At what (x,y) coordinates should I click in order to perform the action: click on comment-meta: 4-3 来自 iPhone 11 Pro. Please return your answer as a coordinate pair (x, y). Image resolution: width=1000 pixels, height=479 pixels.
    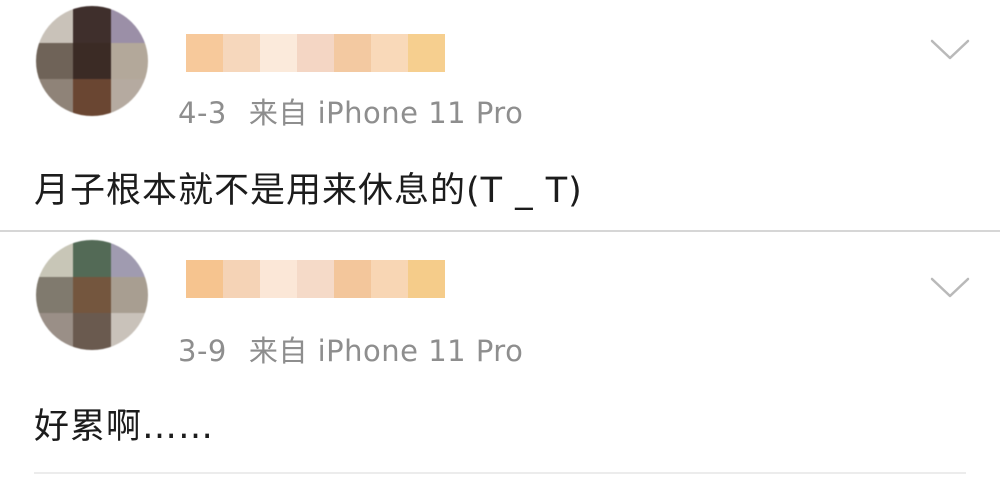
    Looking at the image, I should click on (350, 111).